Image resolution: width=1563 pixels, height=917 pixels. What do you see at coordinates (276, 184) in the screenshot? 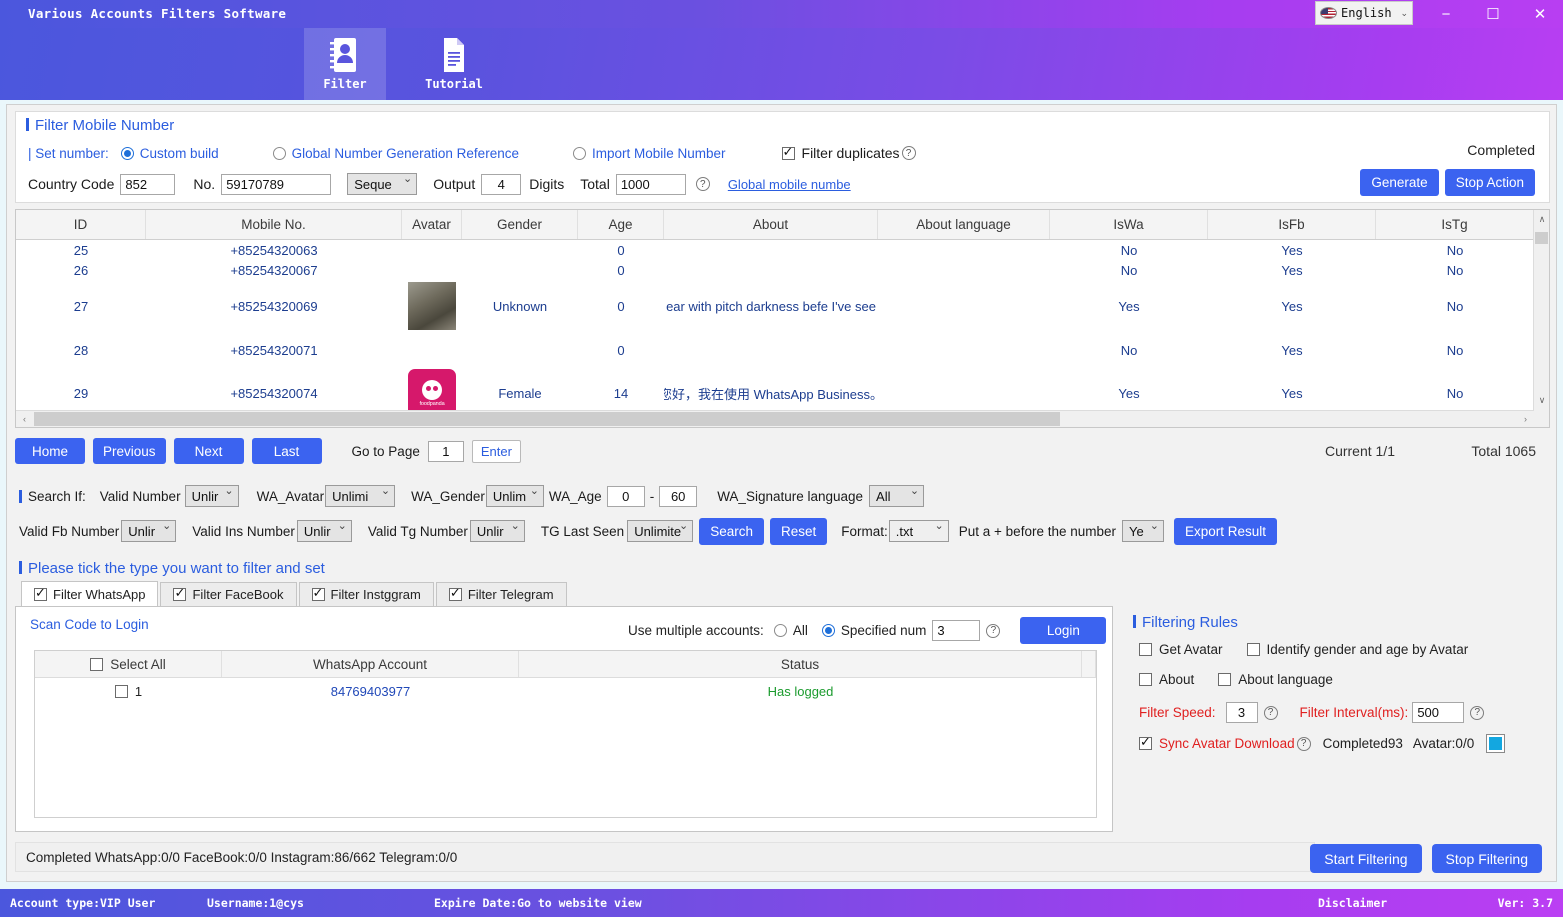
I see `no-input: 59170789` at bounding box center [276, 184].